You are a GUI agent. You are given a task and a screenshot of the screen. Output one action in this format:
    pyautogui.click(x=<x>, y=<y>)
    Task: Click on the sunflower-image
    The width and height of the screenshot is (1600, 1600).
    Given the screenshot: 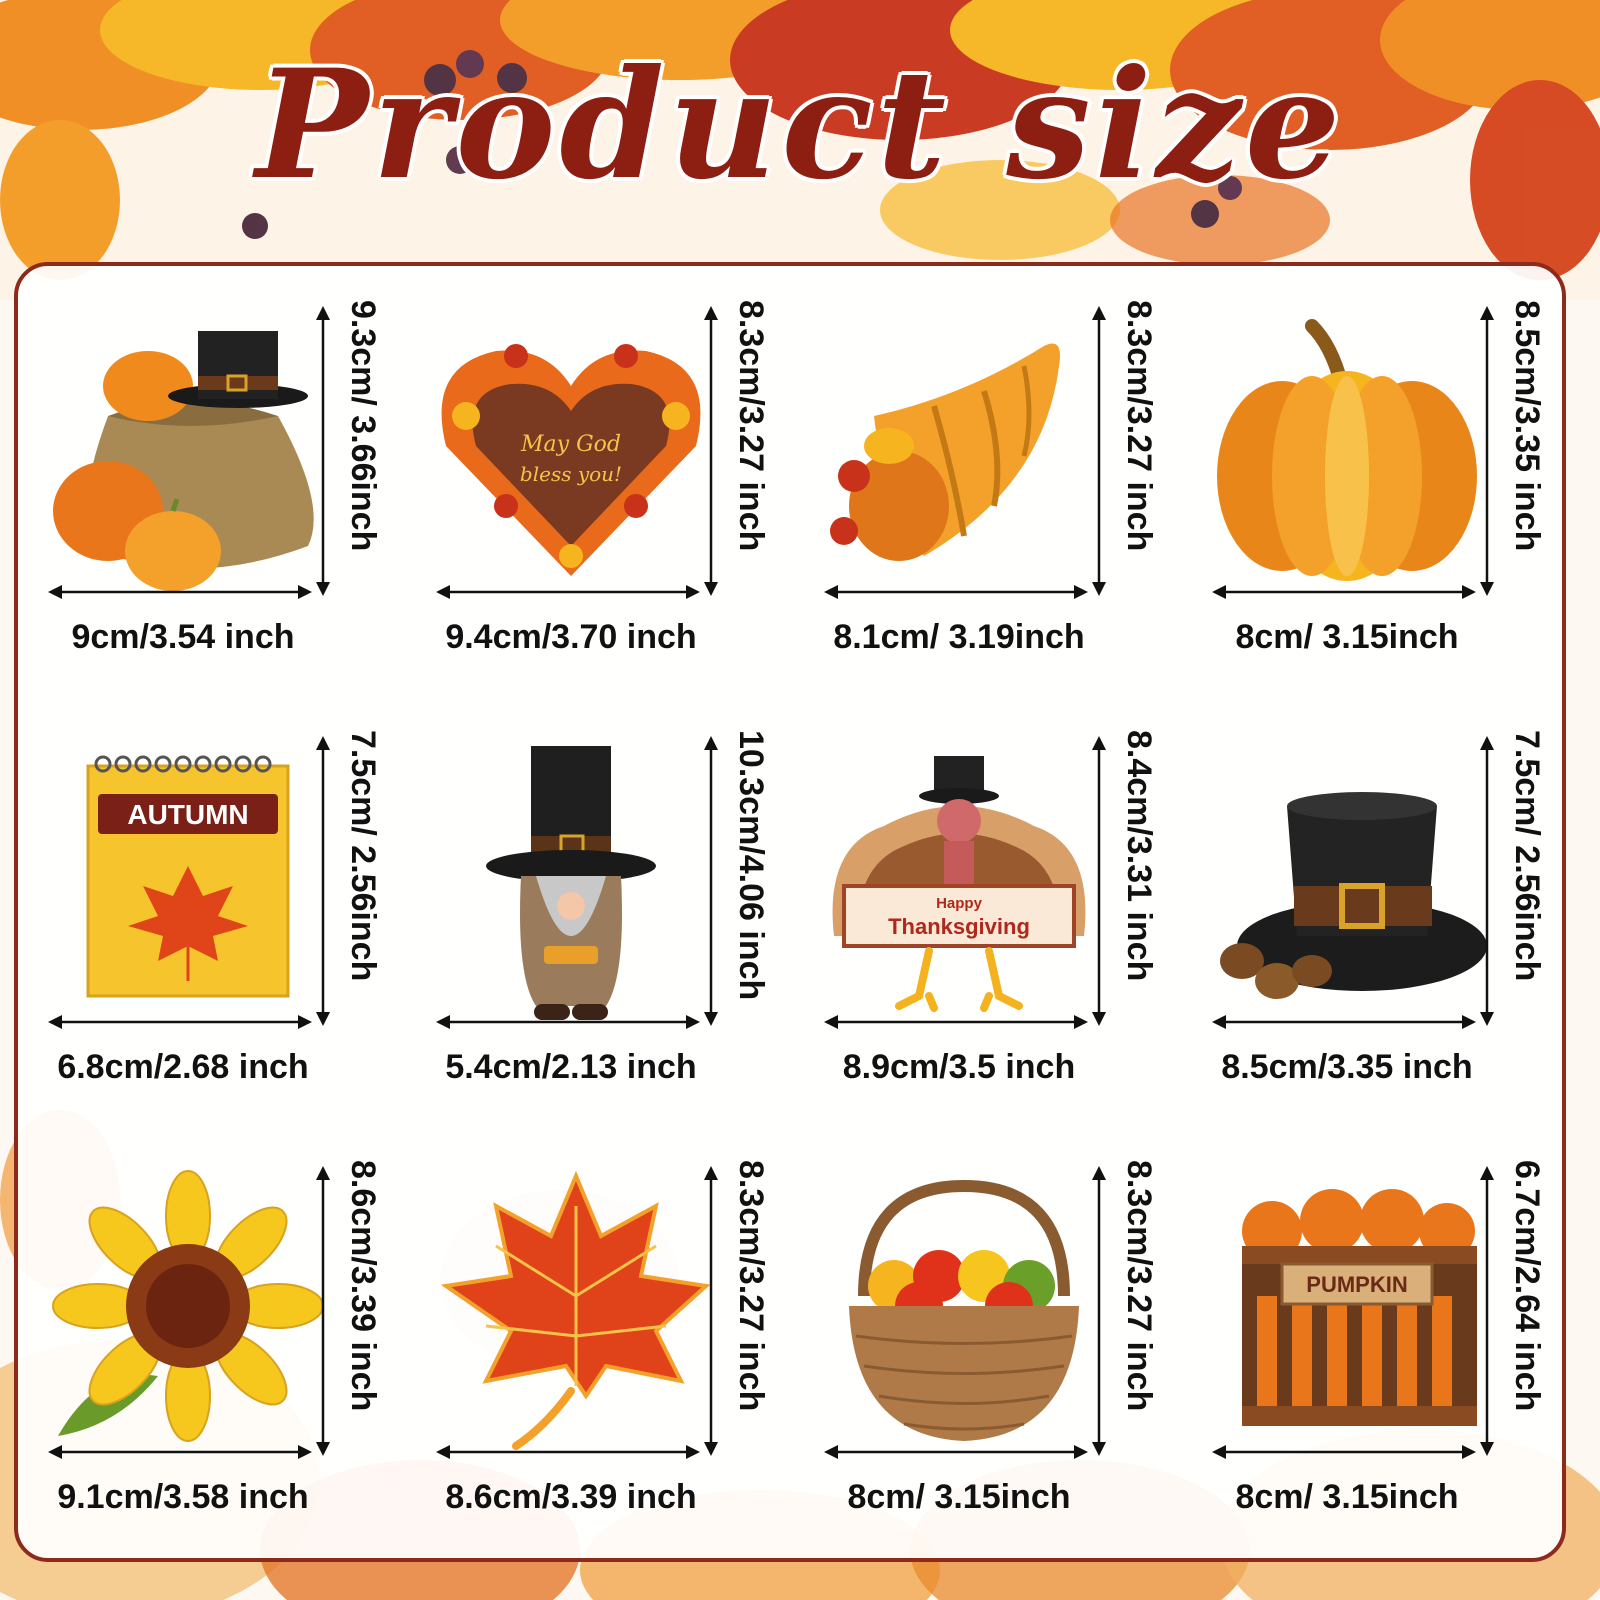 What is the action you would take?
    pyautogui.click(x=188, y=1306)
    